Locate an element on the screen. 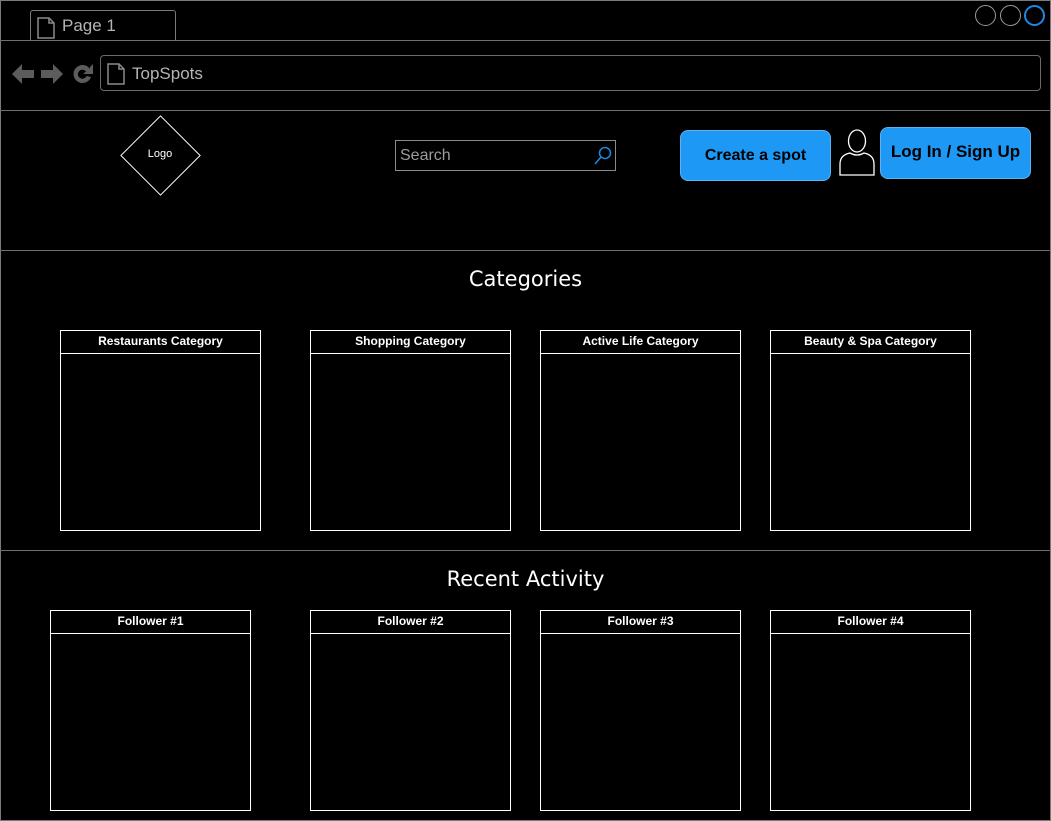 The image size is (1051, 821). follower-card-2: Follower #2 is located at coordinates (410, 710).